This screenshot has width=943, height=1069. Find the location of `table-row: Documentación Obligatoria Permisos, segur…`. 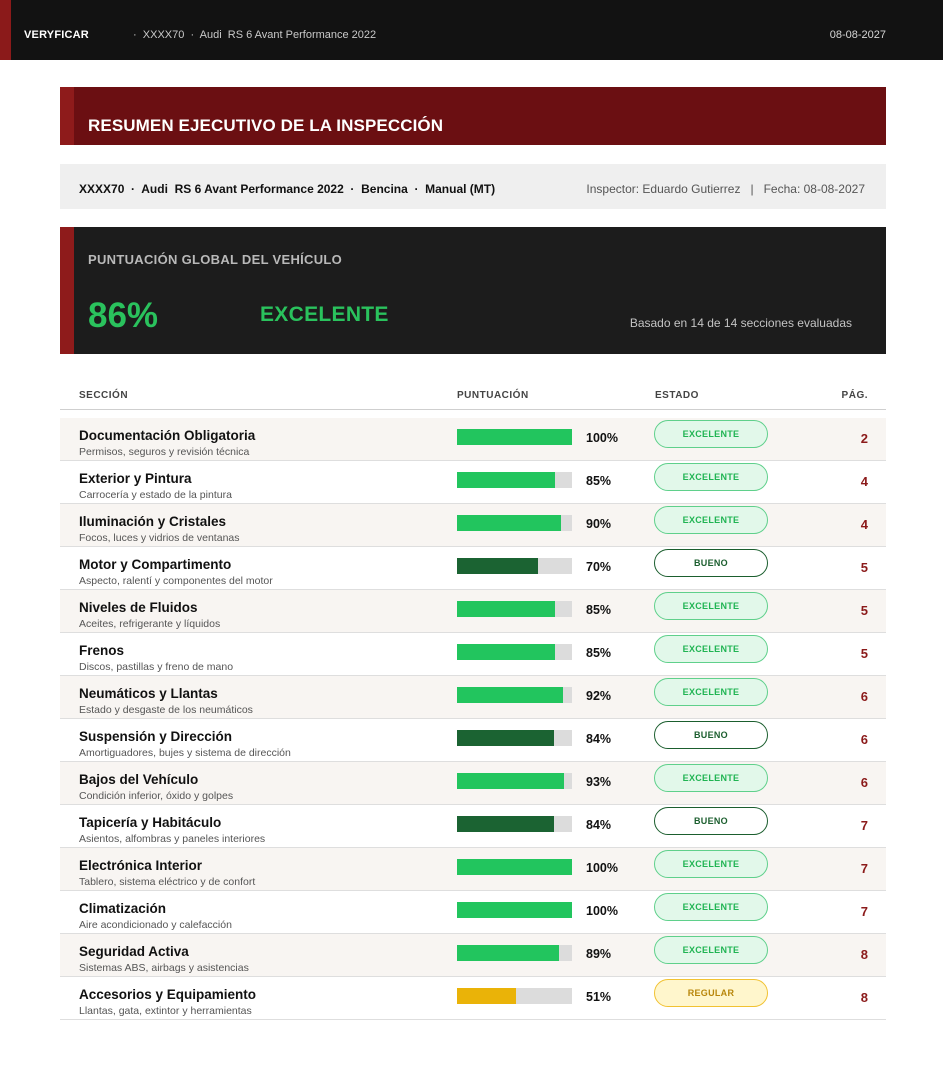

table-row: Documentación Obligatoria Permisos, segur… is located at coordinates (473, 439).